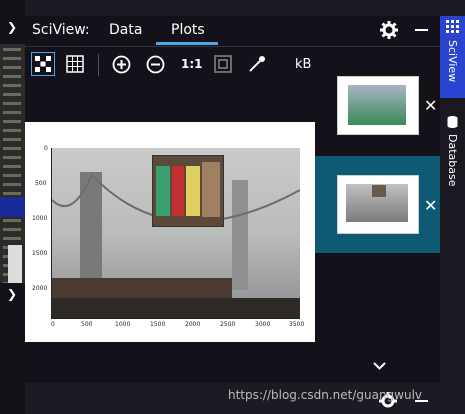 The width and height of the screenshot is (465, 414). What do you see at coordinates (232, 31) in the screenshot?
I see `sciview-tabbar: SciView: Data Plots` at bounding box center [232, 31].